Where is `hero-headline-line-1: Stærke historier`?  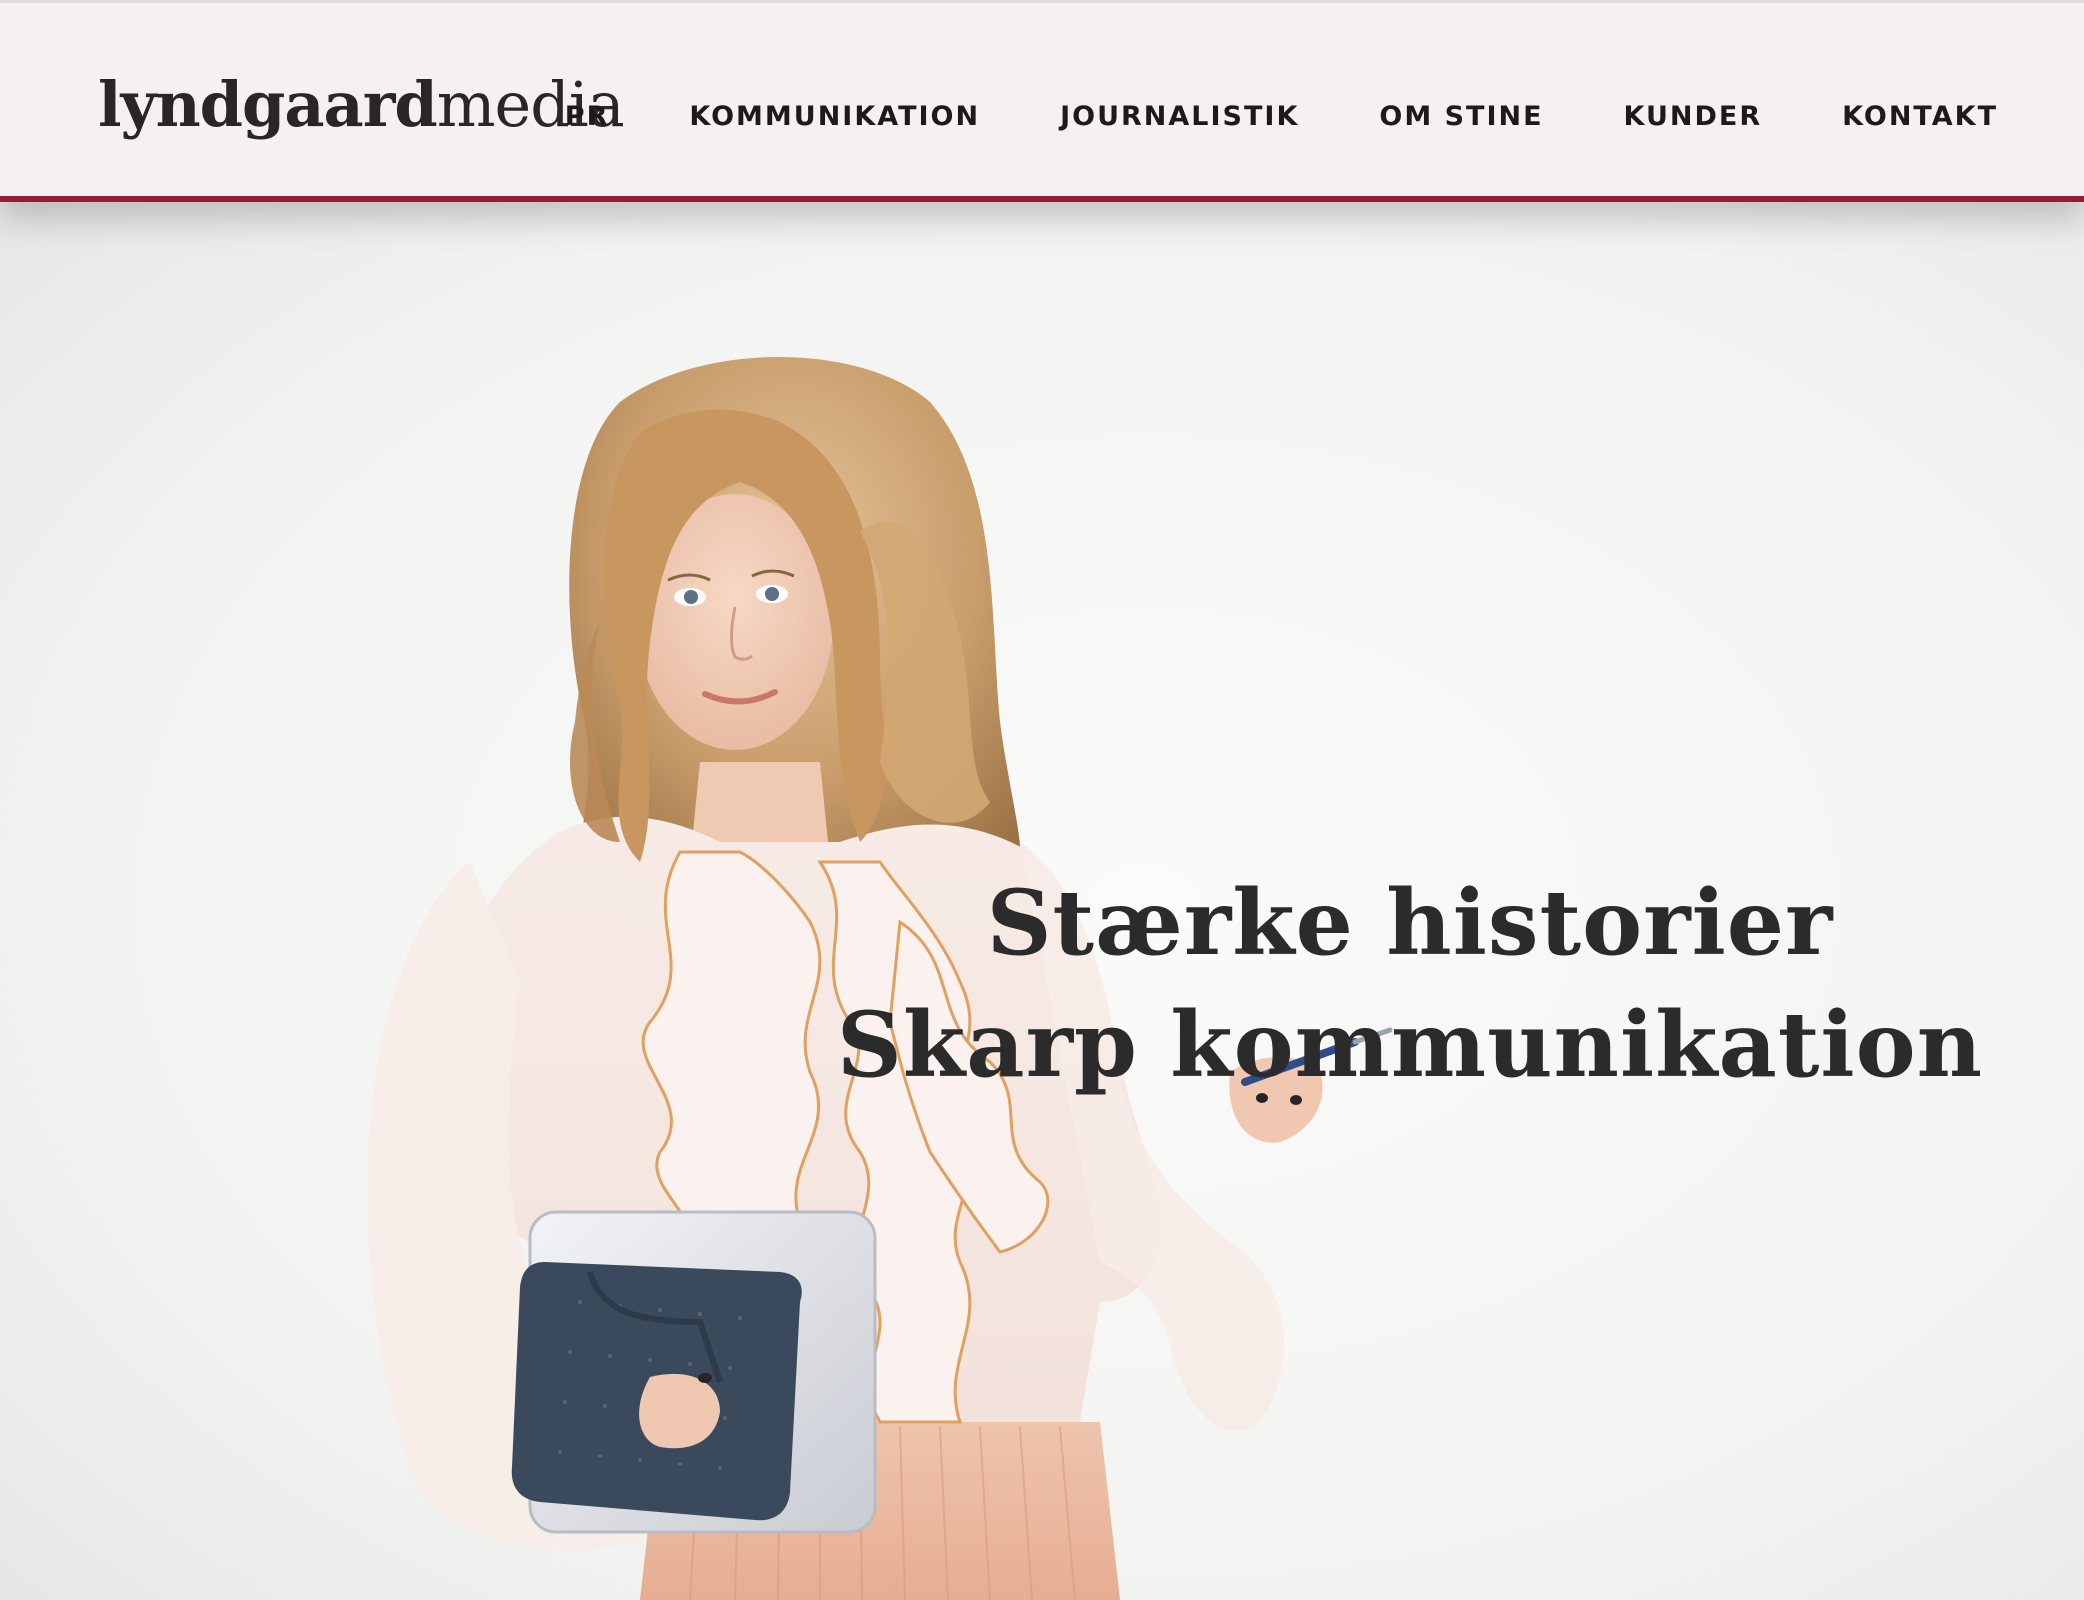
hero-headline-line-1: Stærke historier is located at coordinates (1410, 923).